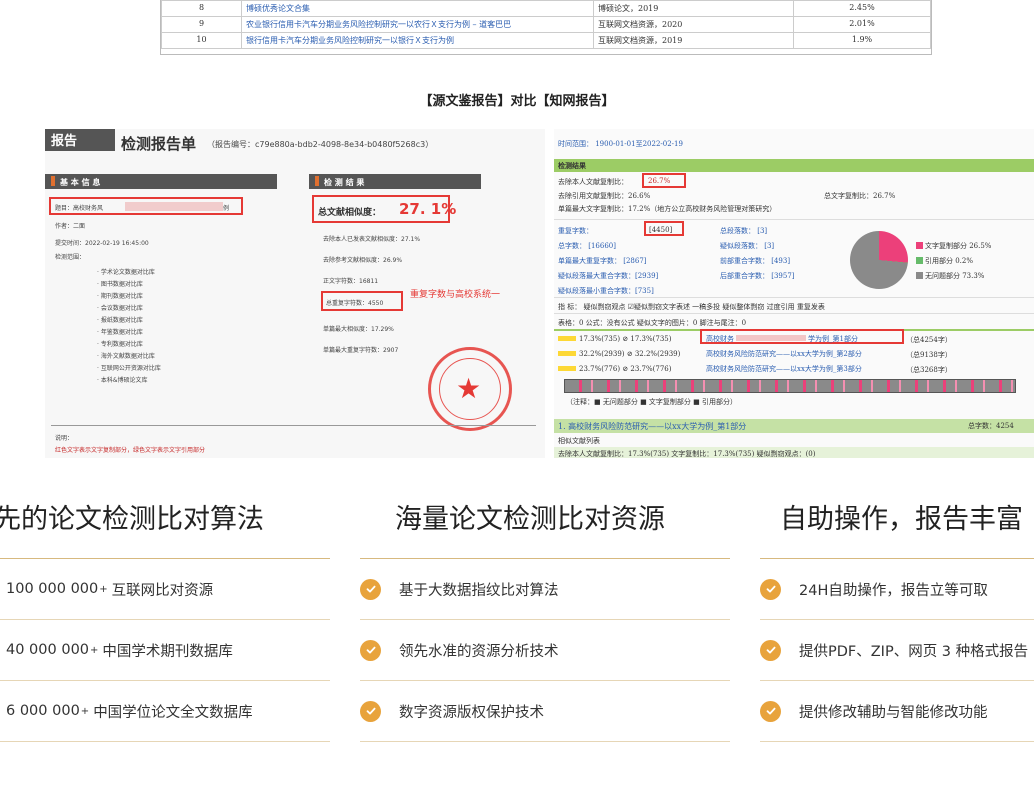  What do you see at coordinates (545, 650) in the screenshot?
I see `list-item: 领先水准的资源分析技术` at bounding box center [545, 650].